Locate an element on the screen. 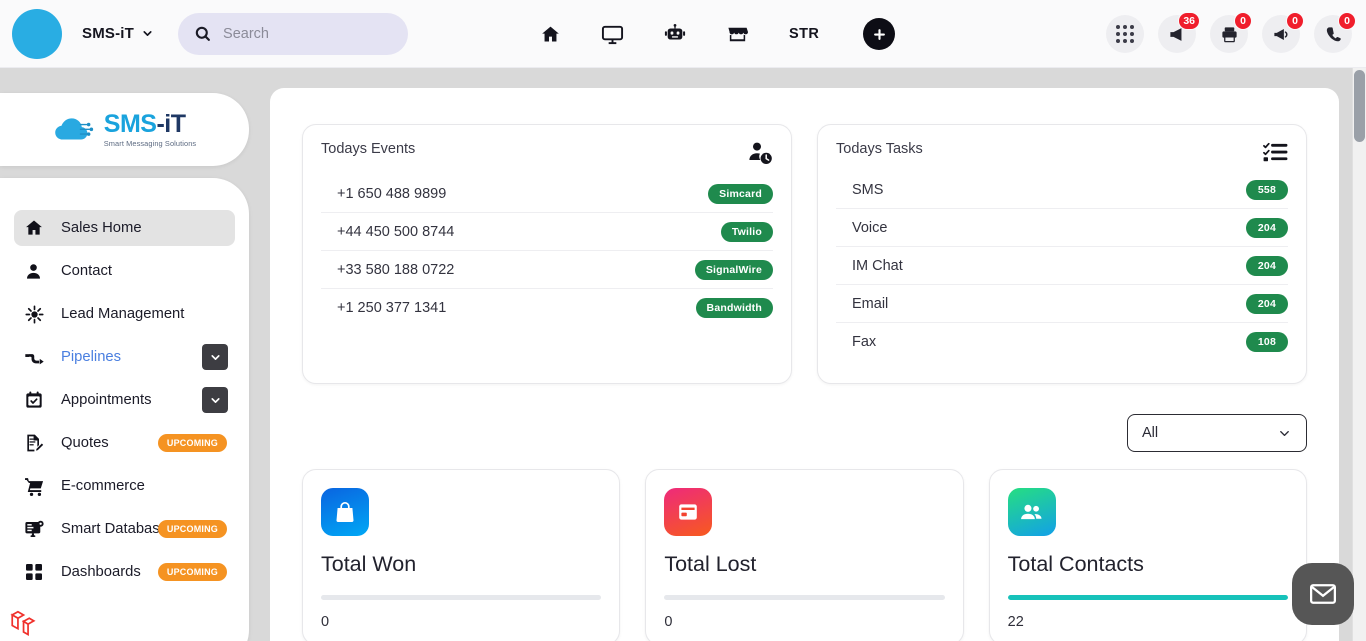  event-phone: +1 250 377 1341 is located at coordinates (392, 308).